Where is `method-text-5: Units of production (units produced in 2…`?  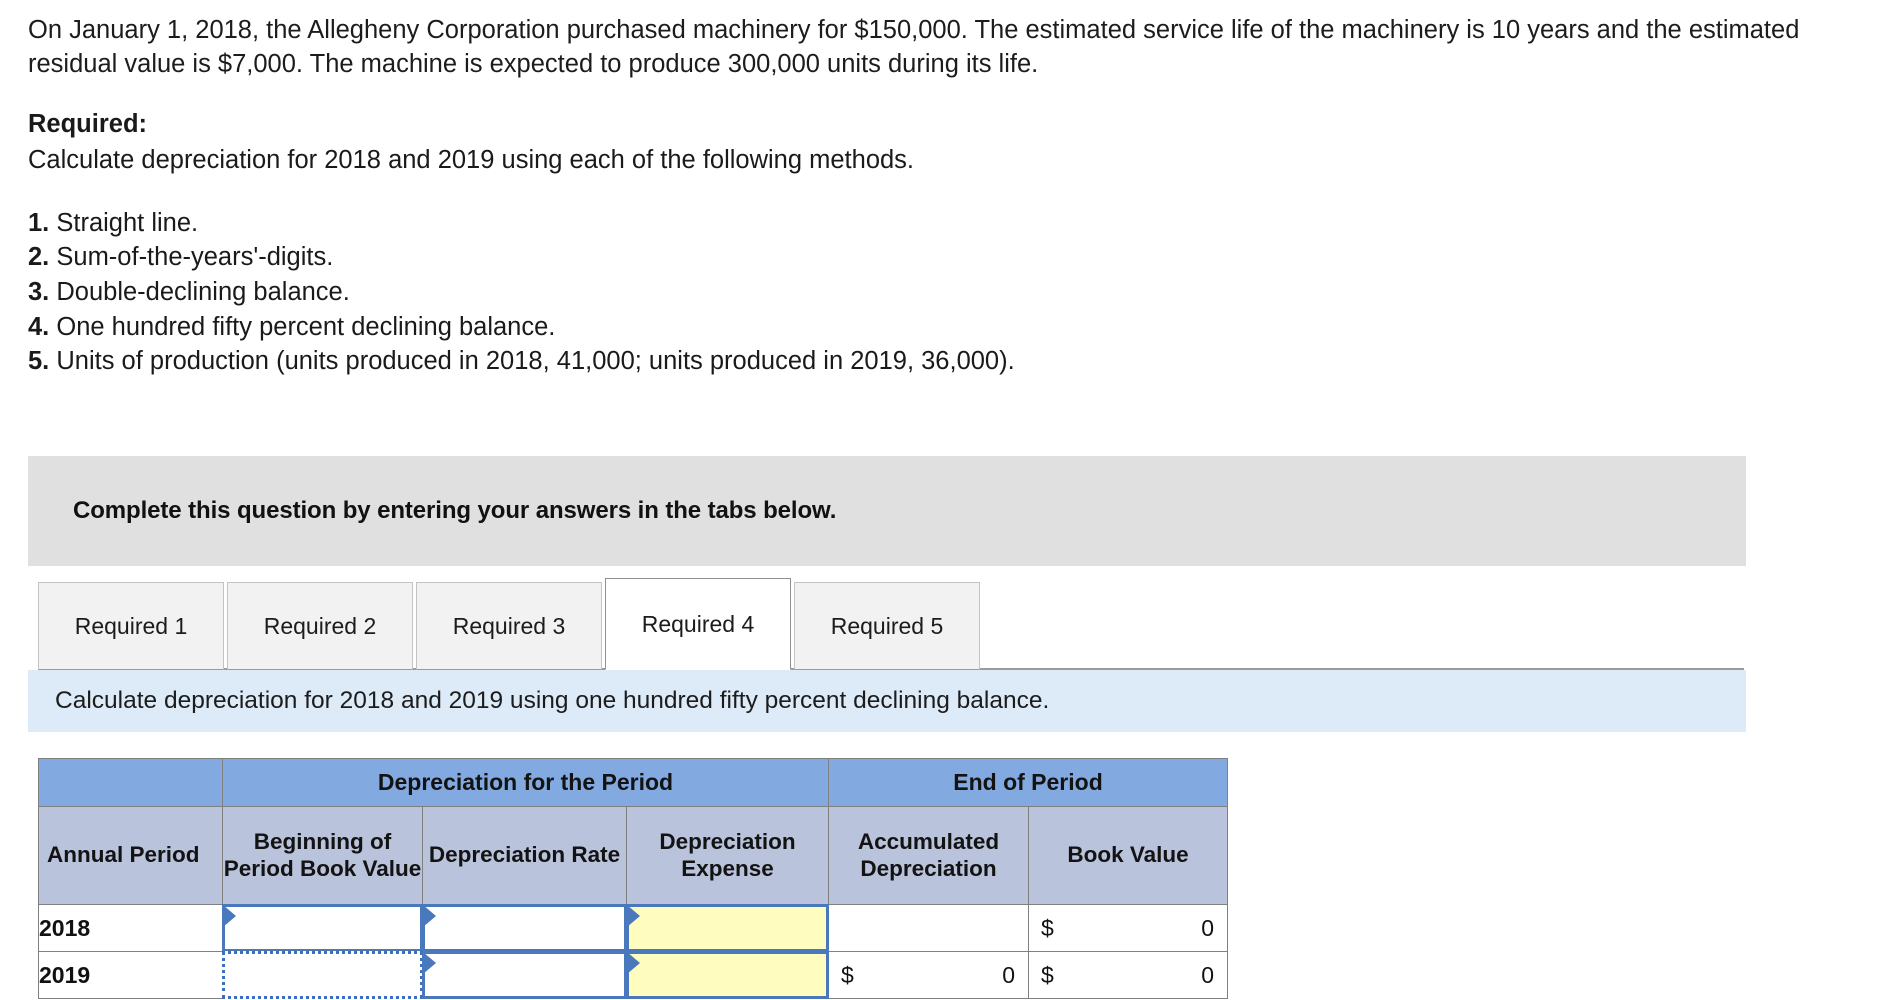
method-text-5: Units of production (units produced in 2… is located at coordinates (535, 361).